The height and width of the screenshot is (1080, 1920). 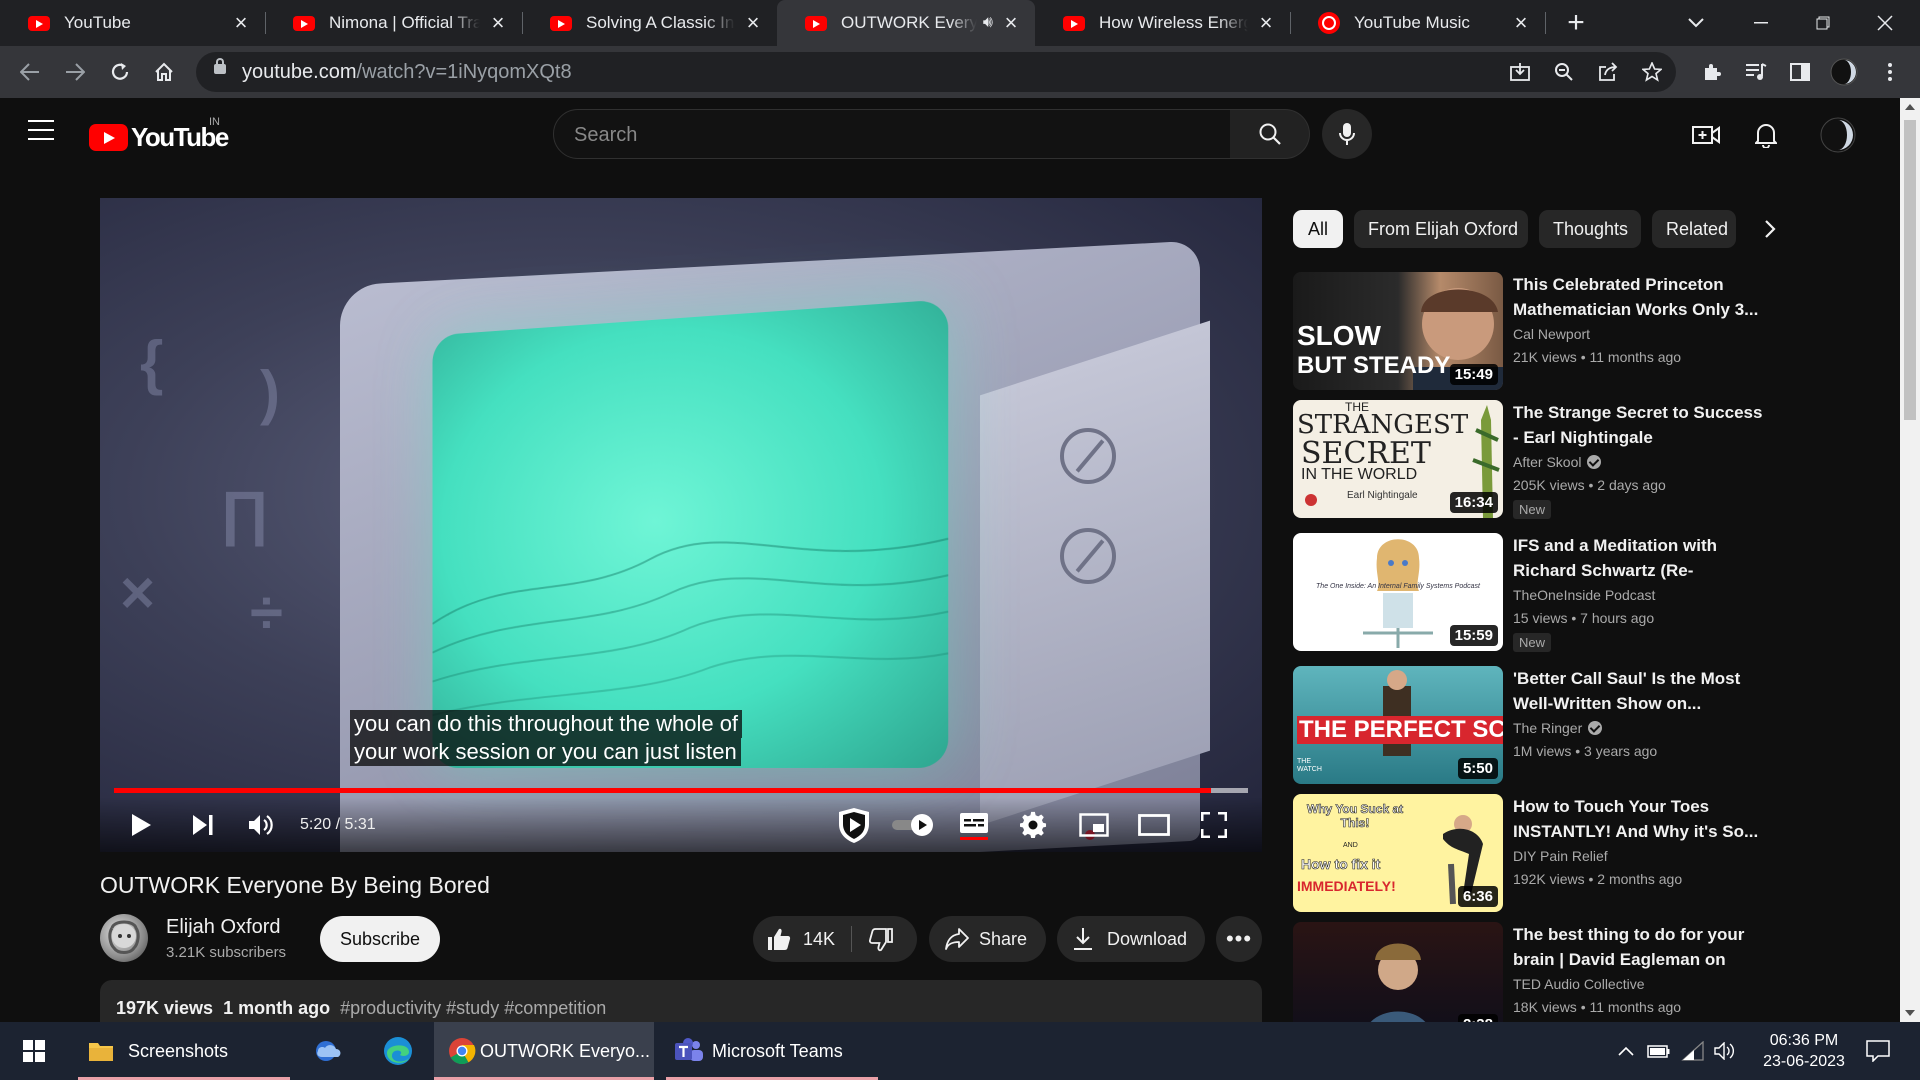 What do you see at coordinates (223, 927) in the screenshot?
I see `channel-name: Elijah Oxford` at bounding box center [223, 927].